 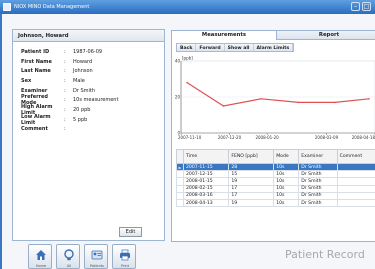 What do you see at coordinates (178, 61) in the screenshot?
I see `y-tick-label: 40` at bounding box center [178, 61].